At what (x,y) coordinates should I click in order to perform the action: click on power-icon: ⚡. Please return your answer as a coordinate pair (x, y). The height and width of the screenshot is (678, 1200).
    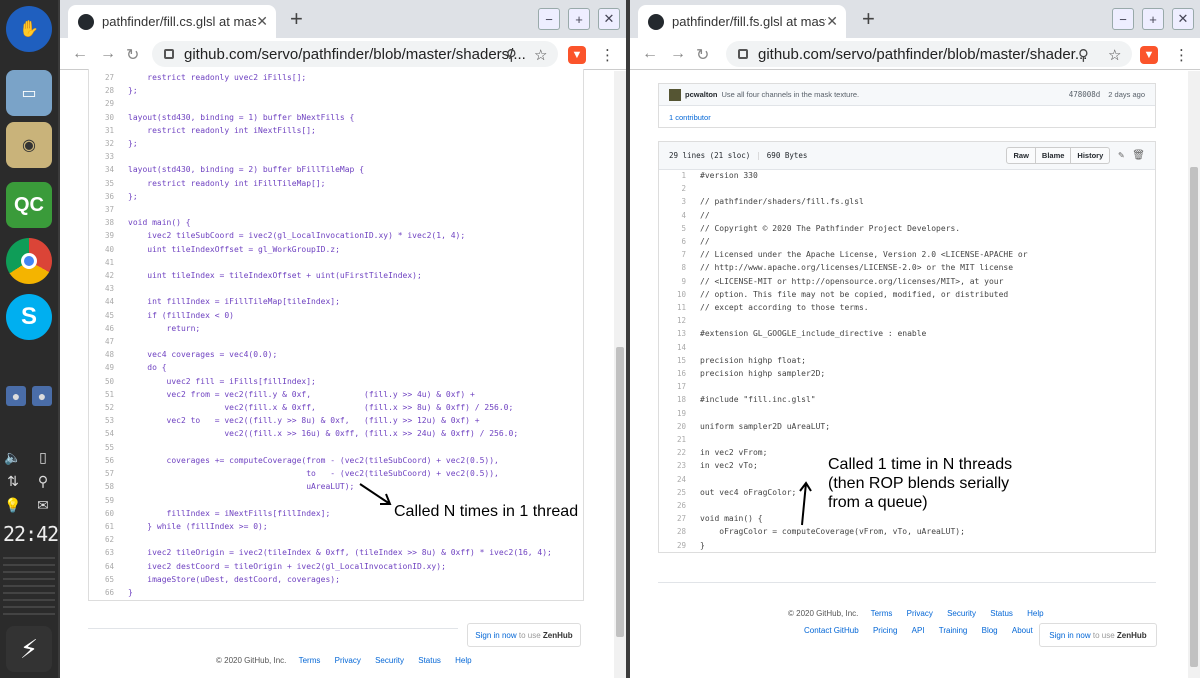
    Looking at the image, I should click on (29, 649).